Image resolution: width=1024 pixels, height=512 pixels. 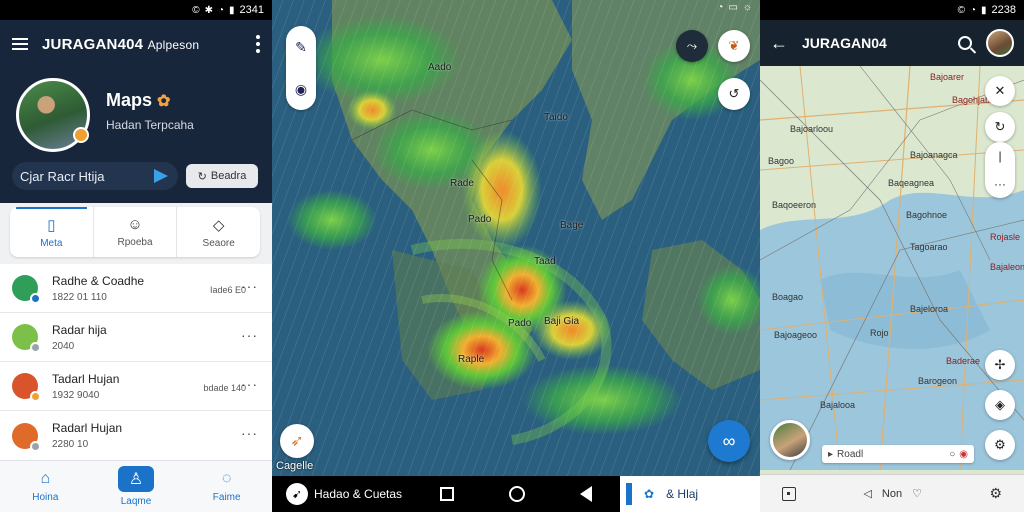 What do you see at coordinates (892, 43) in the screenshot?
I see `app-bar: ← JURAGAN04` at bounding box center [892, 43].